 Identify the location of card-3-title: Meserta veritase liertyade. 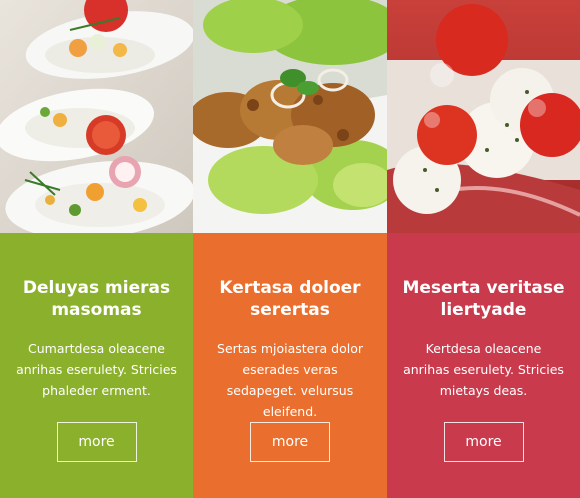
(483, 299).